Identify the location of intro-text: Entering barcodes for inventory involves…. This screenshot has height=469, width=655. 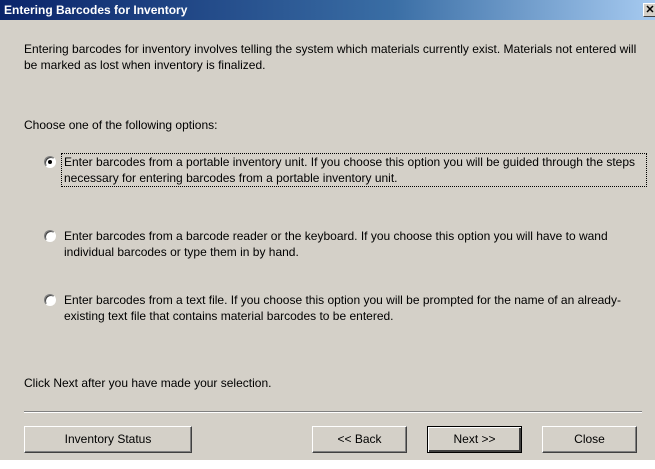
(330, 57).